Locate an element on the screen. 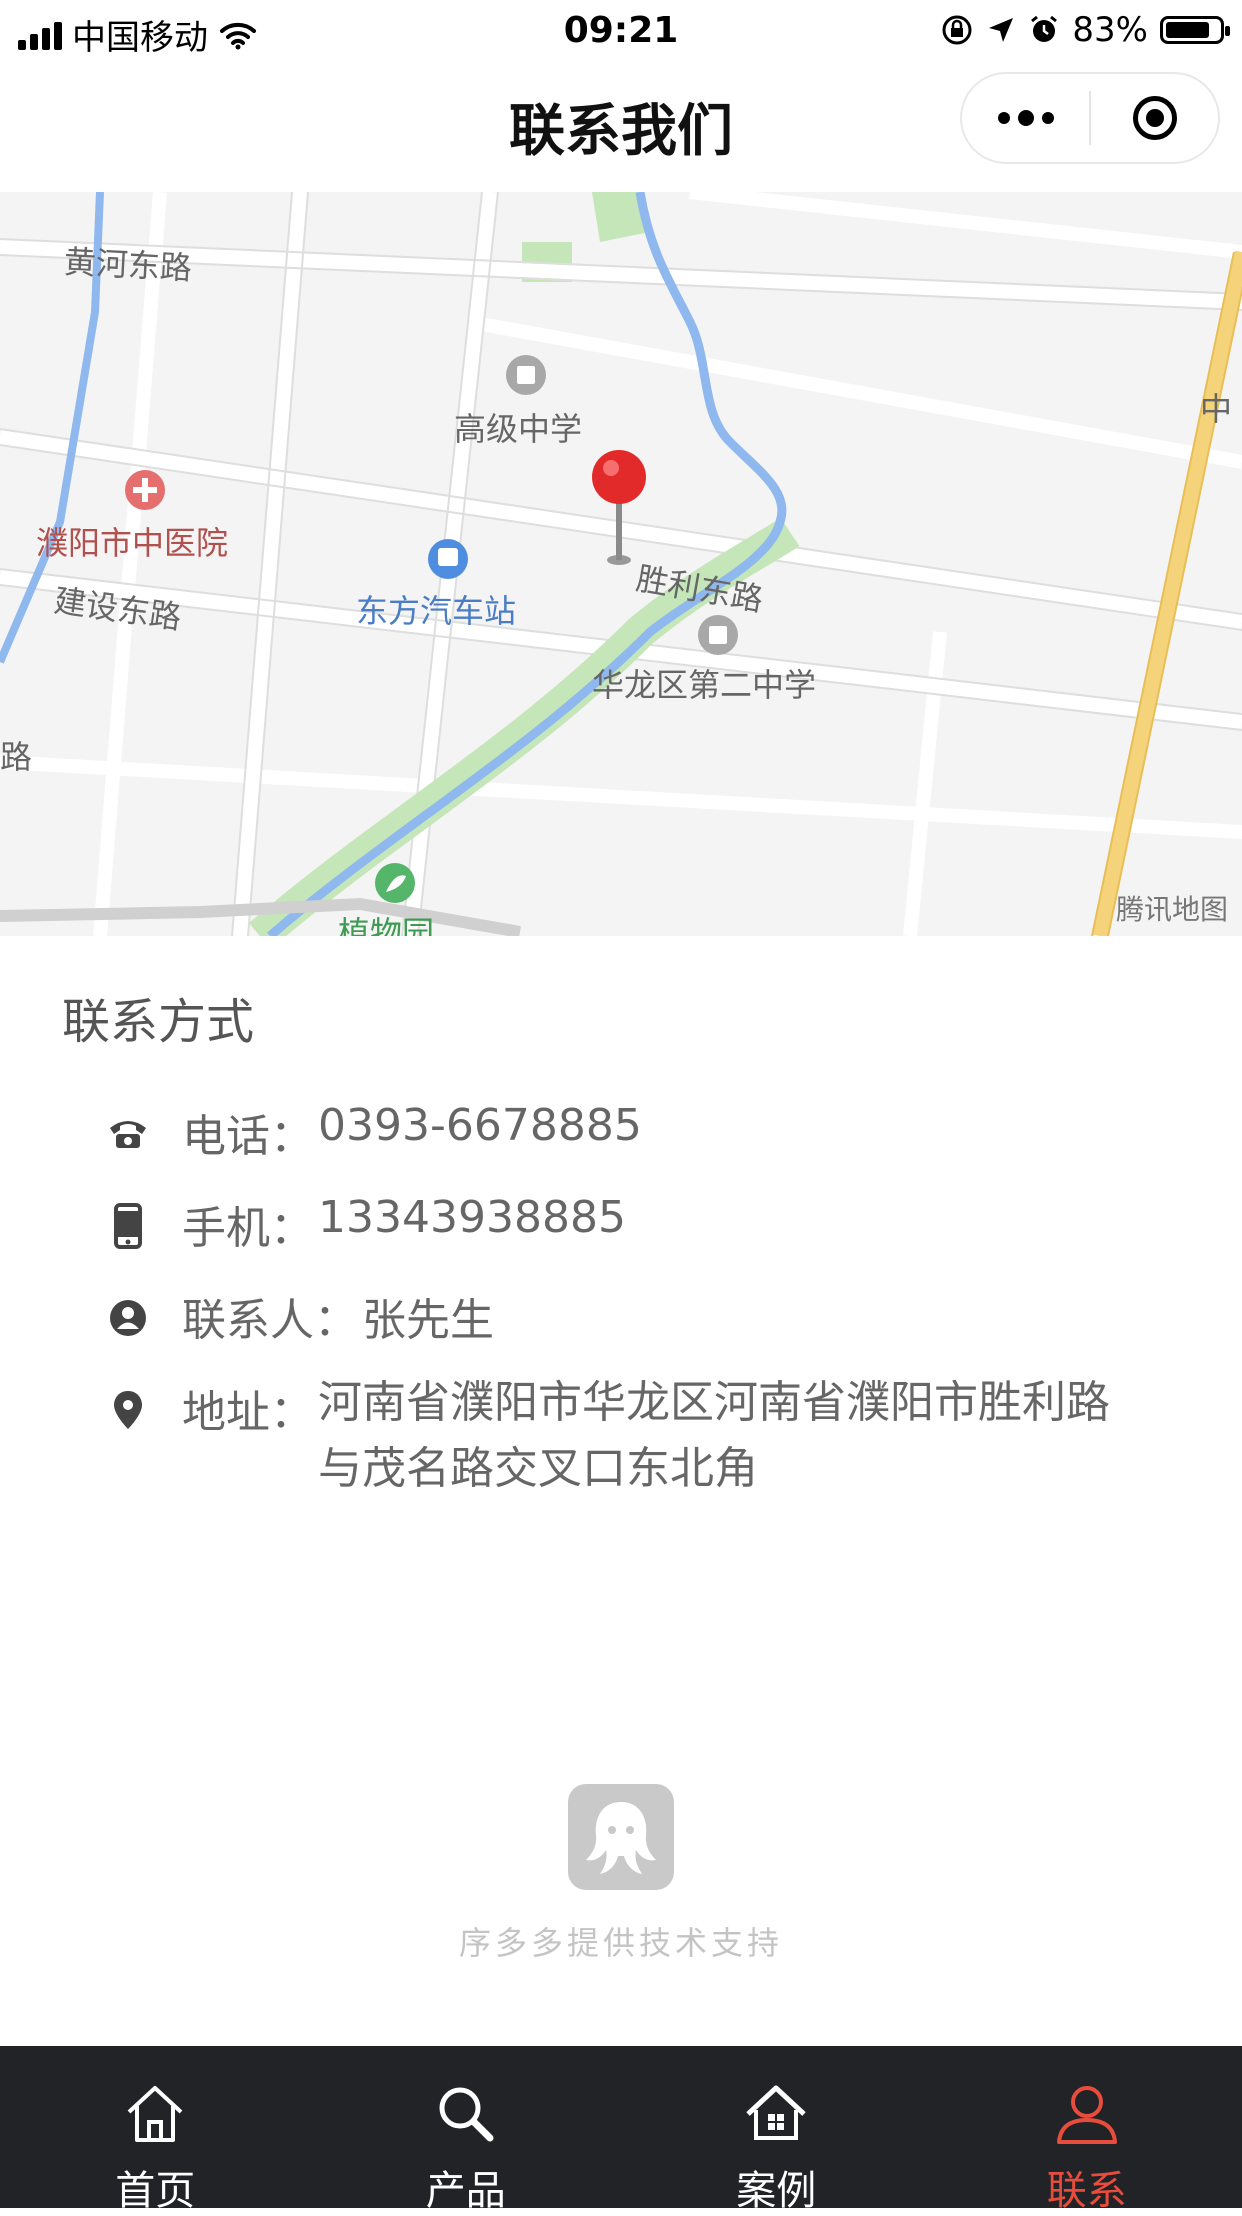 Image resolution: width=1242 pixels, height=2216 pixels. contact-phone-row: 电话： 0393-6678885 is located at coordinates (621, 1146).